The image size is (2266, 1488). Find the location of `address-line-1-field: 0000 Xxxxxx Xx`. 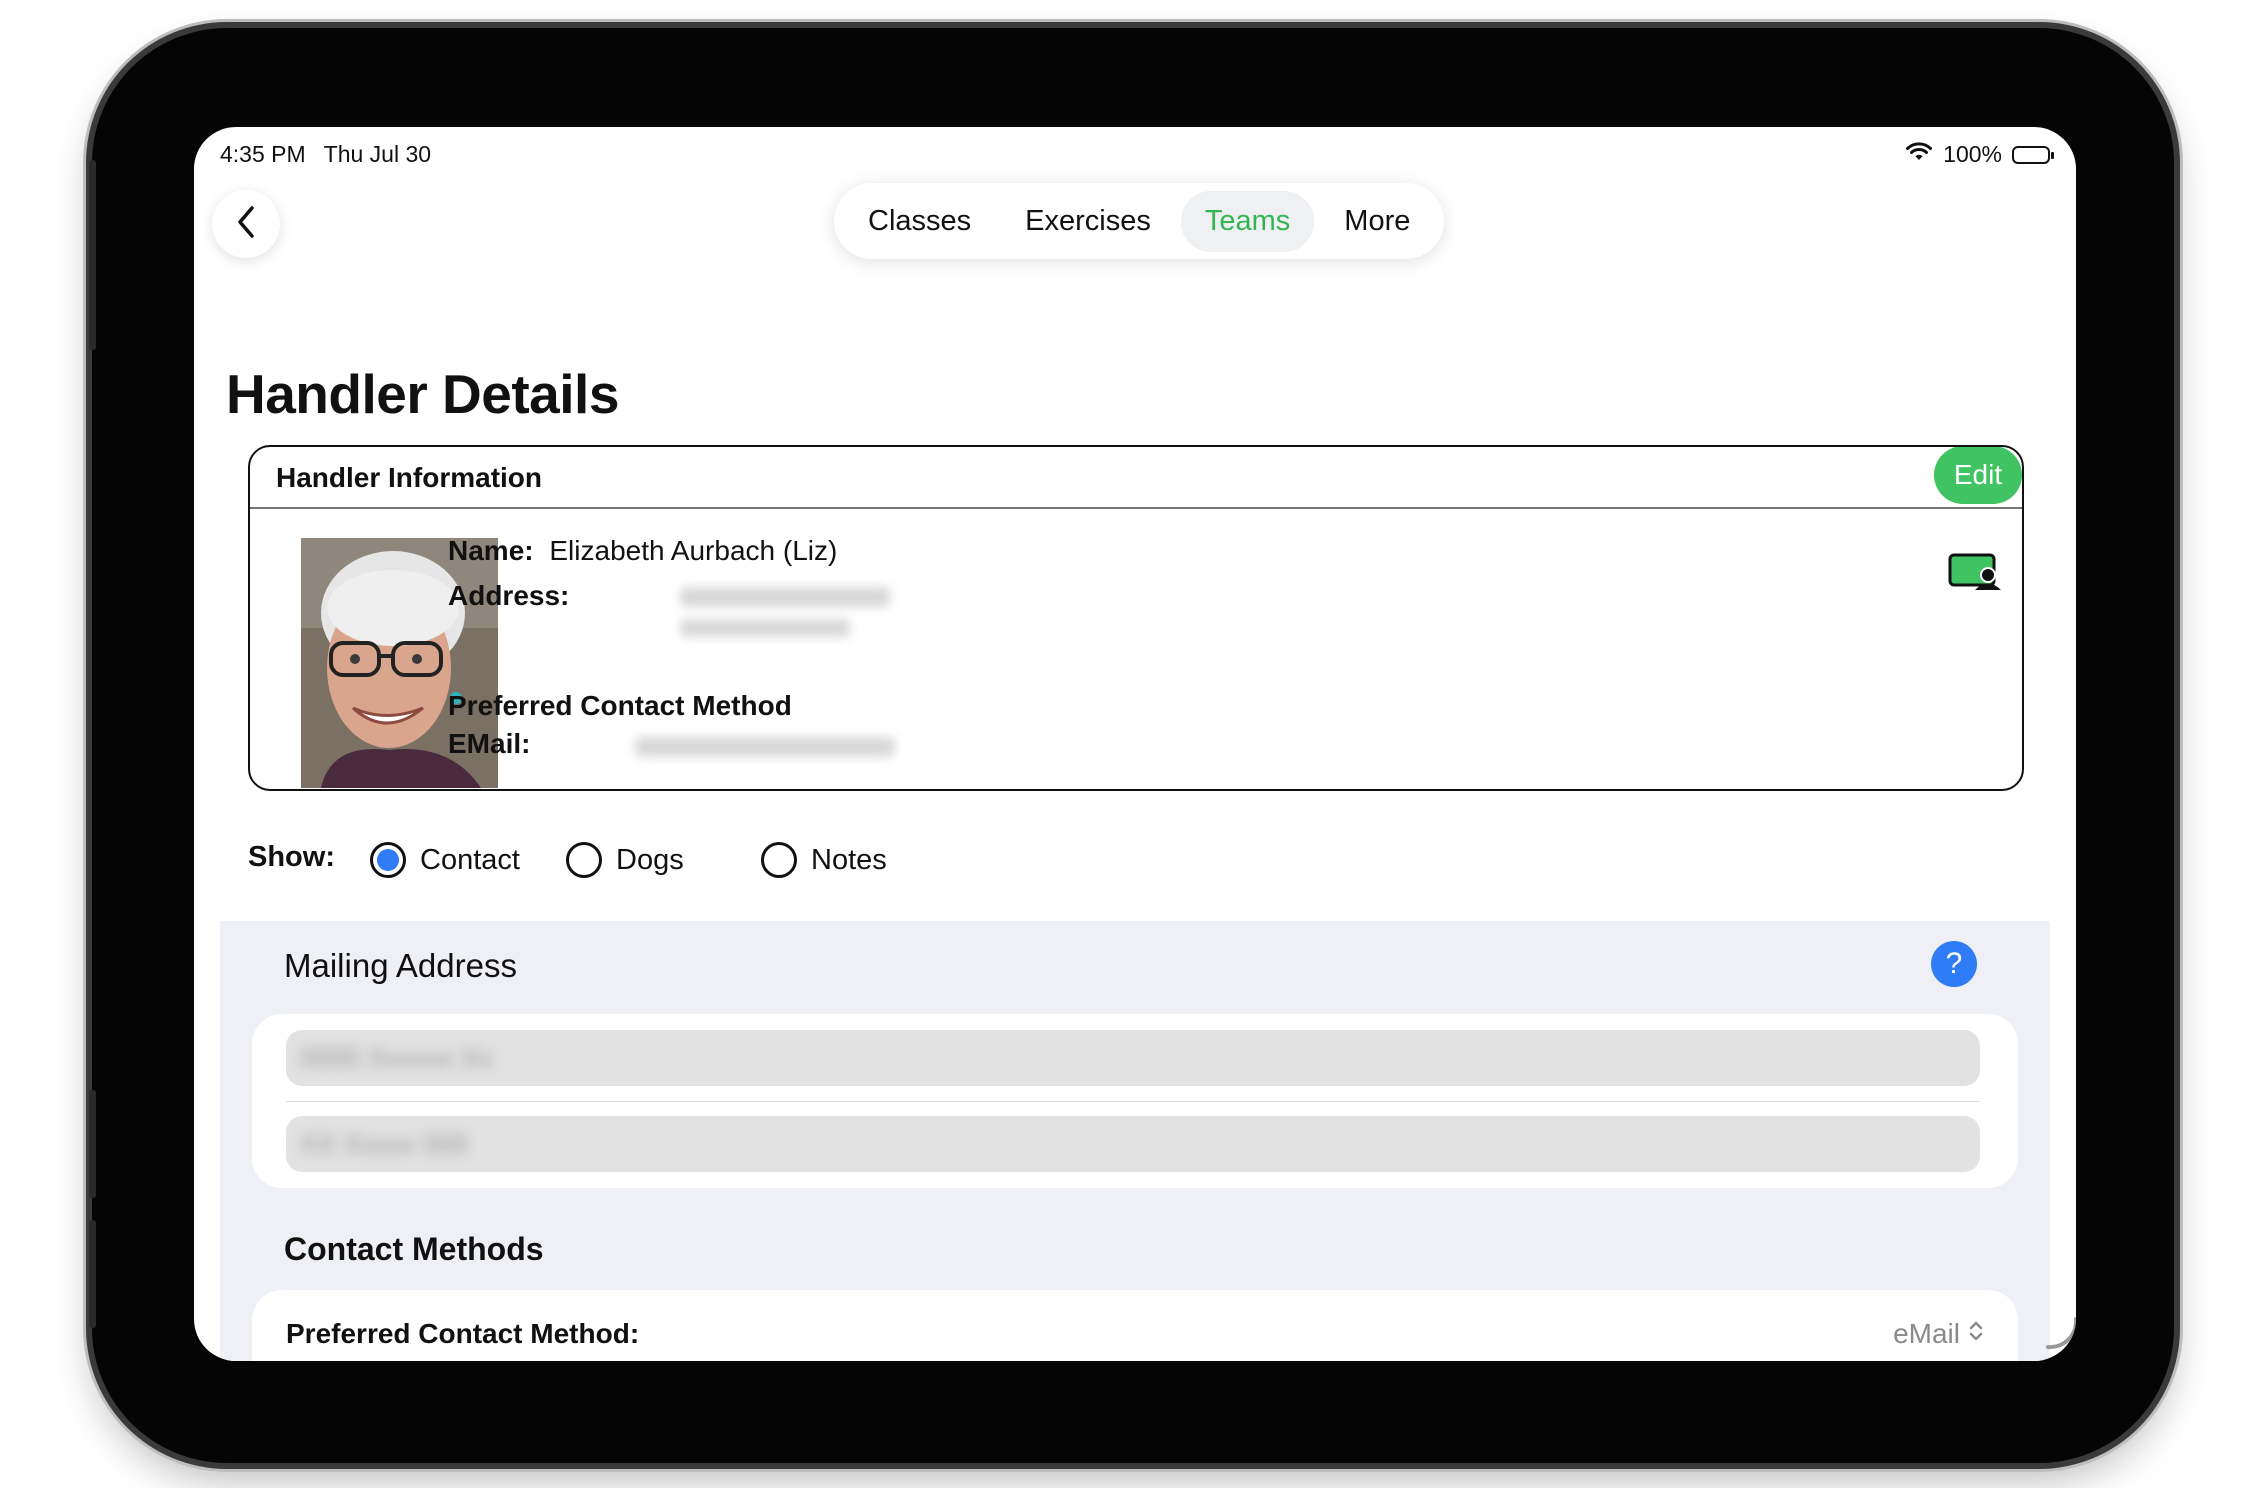

address-line-1-field: 0000 Xxxxxx Xx is located at coordinates (1133, 1058).